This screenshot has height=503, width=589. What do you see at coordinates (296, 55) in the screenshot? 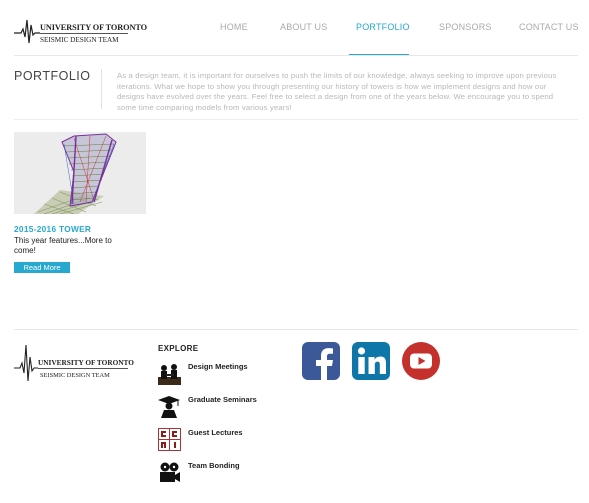
I see `header-divider` at bounding box center [296, 55].